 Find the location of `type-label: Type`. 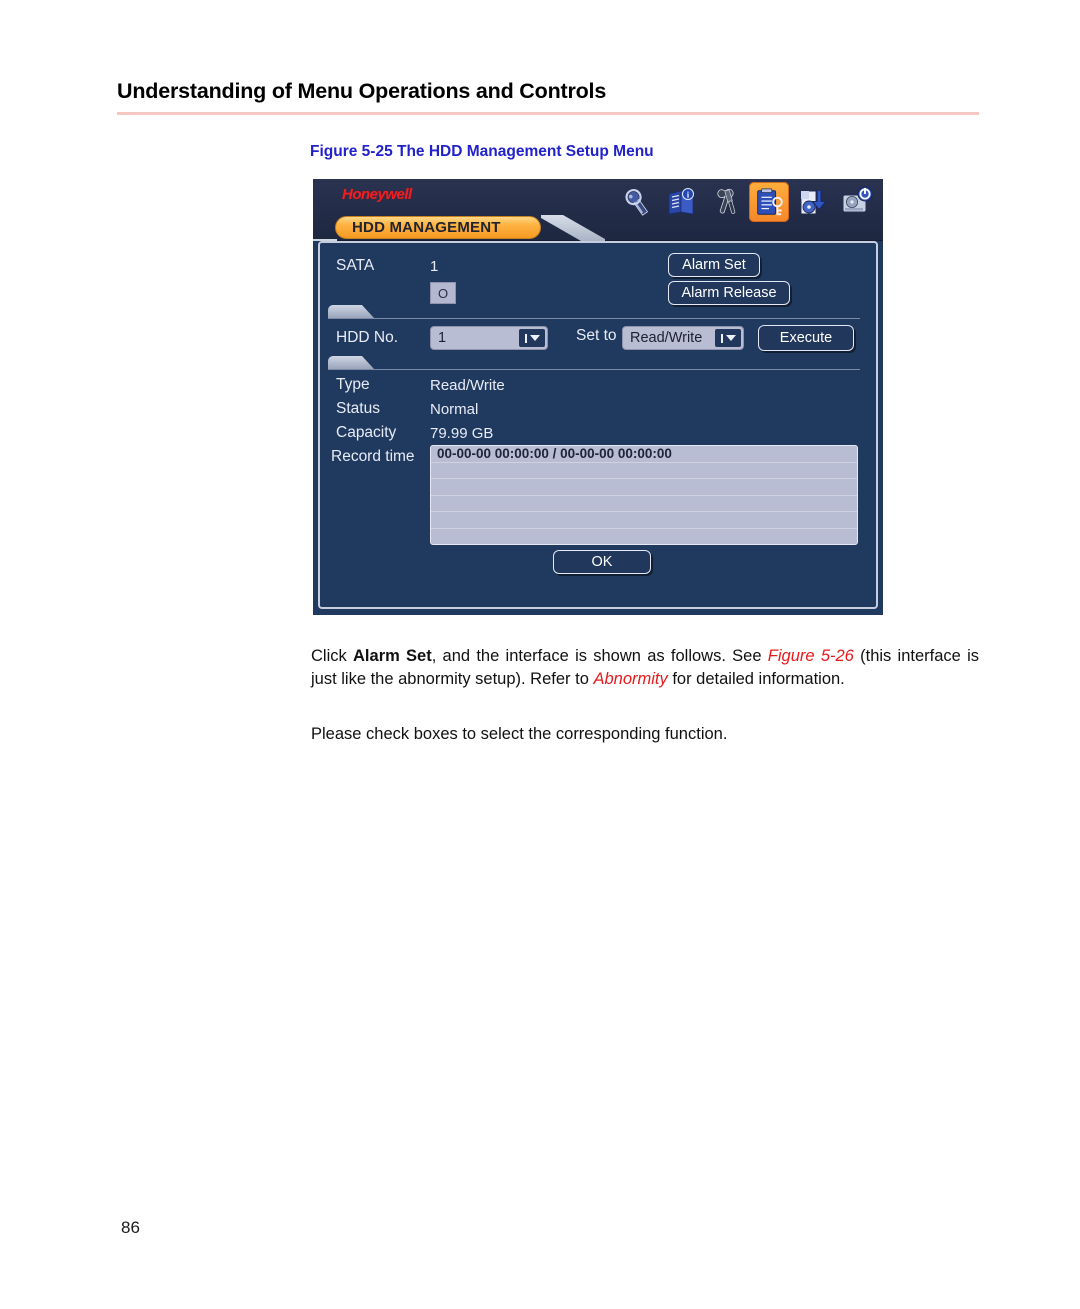

type-label: Type is located at coordinates (353, 384).